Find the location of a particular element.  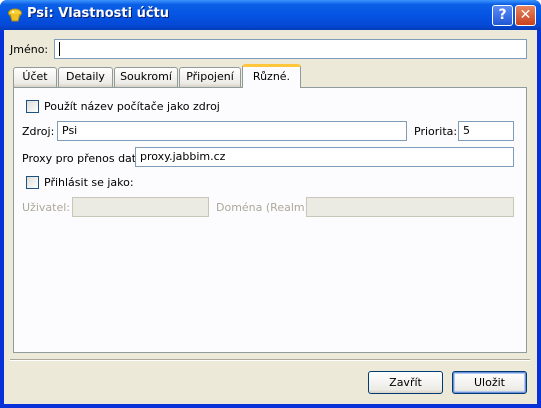

close-window-button: ✕ is located at coordinates (525, 15).